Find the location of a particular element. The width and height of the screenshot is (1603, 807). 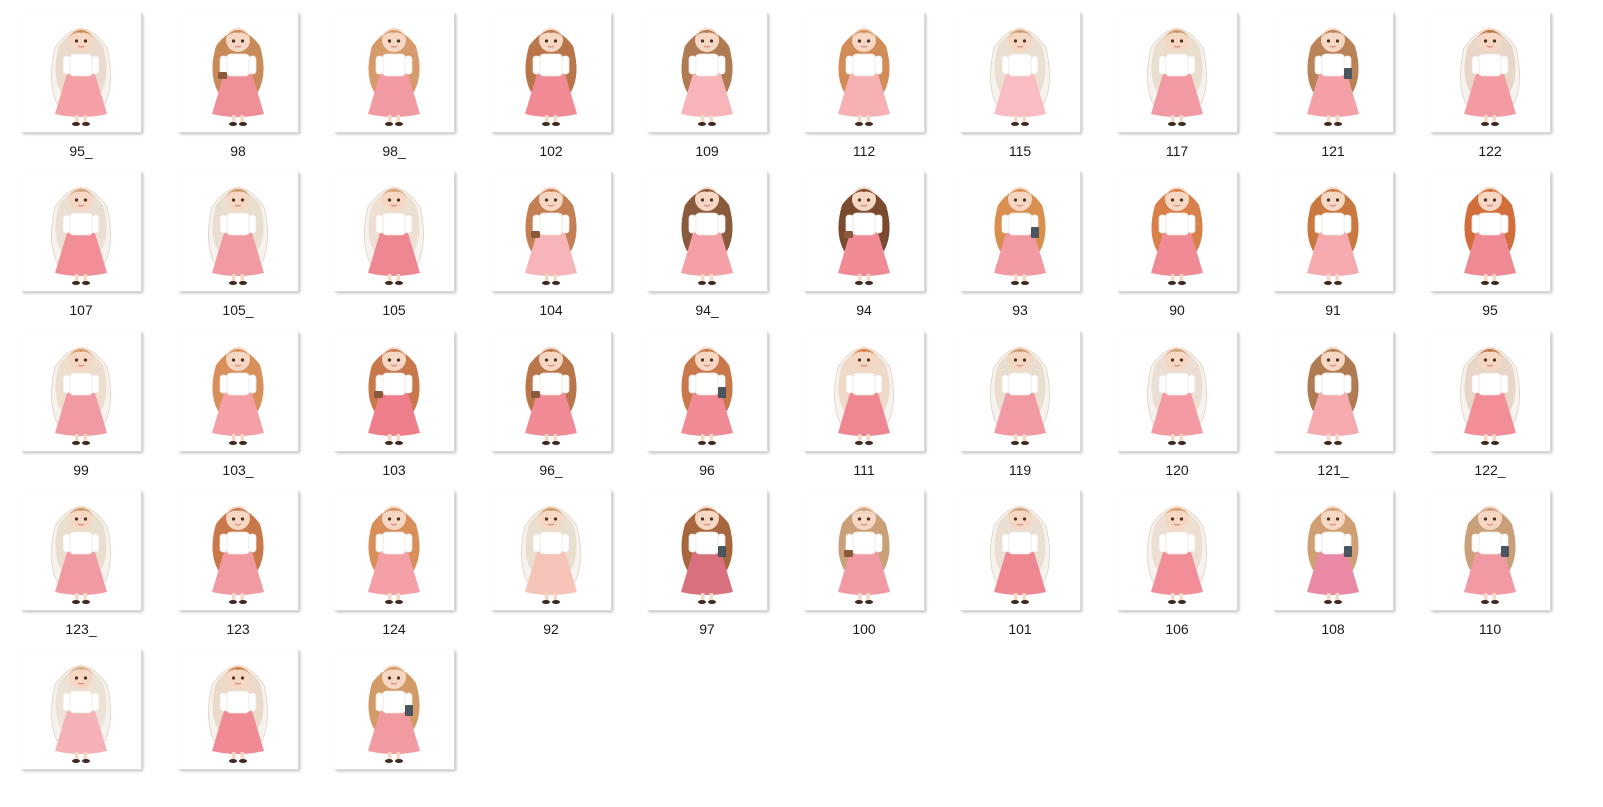

file-item: 94 is located at coordinates (864, 250).